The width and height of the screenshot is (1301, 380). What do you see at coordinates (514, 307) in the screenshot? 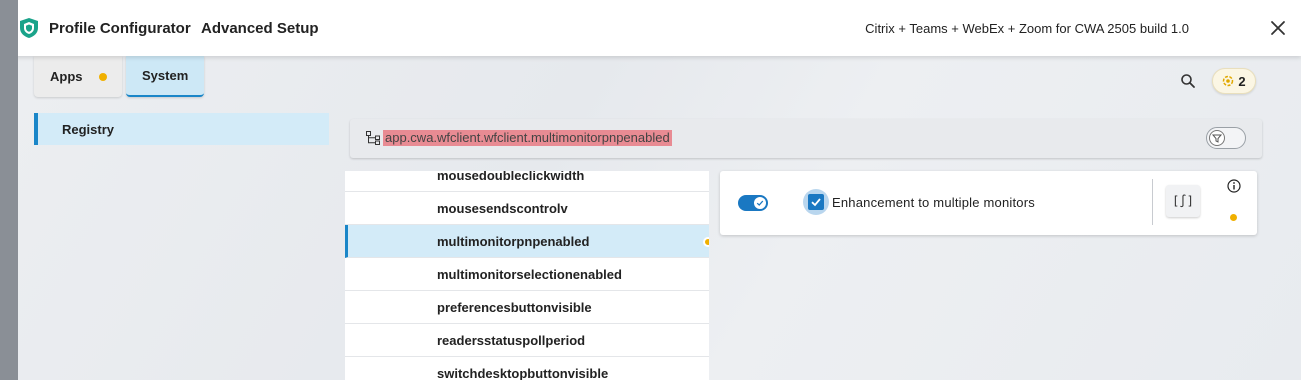
I see `list-item-label: preferencesbuttonvisible` at bounding box center [514, 307].